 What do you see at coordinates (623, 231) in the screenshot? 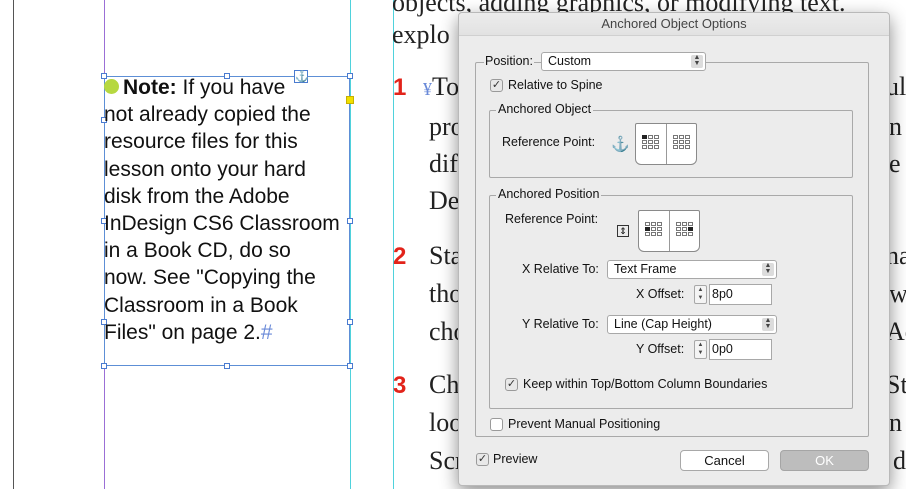
I see `spine-relative-icon: ⇕` at bounding box center [623, 231].